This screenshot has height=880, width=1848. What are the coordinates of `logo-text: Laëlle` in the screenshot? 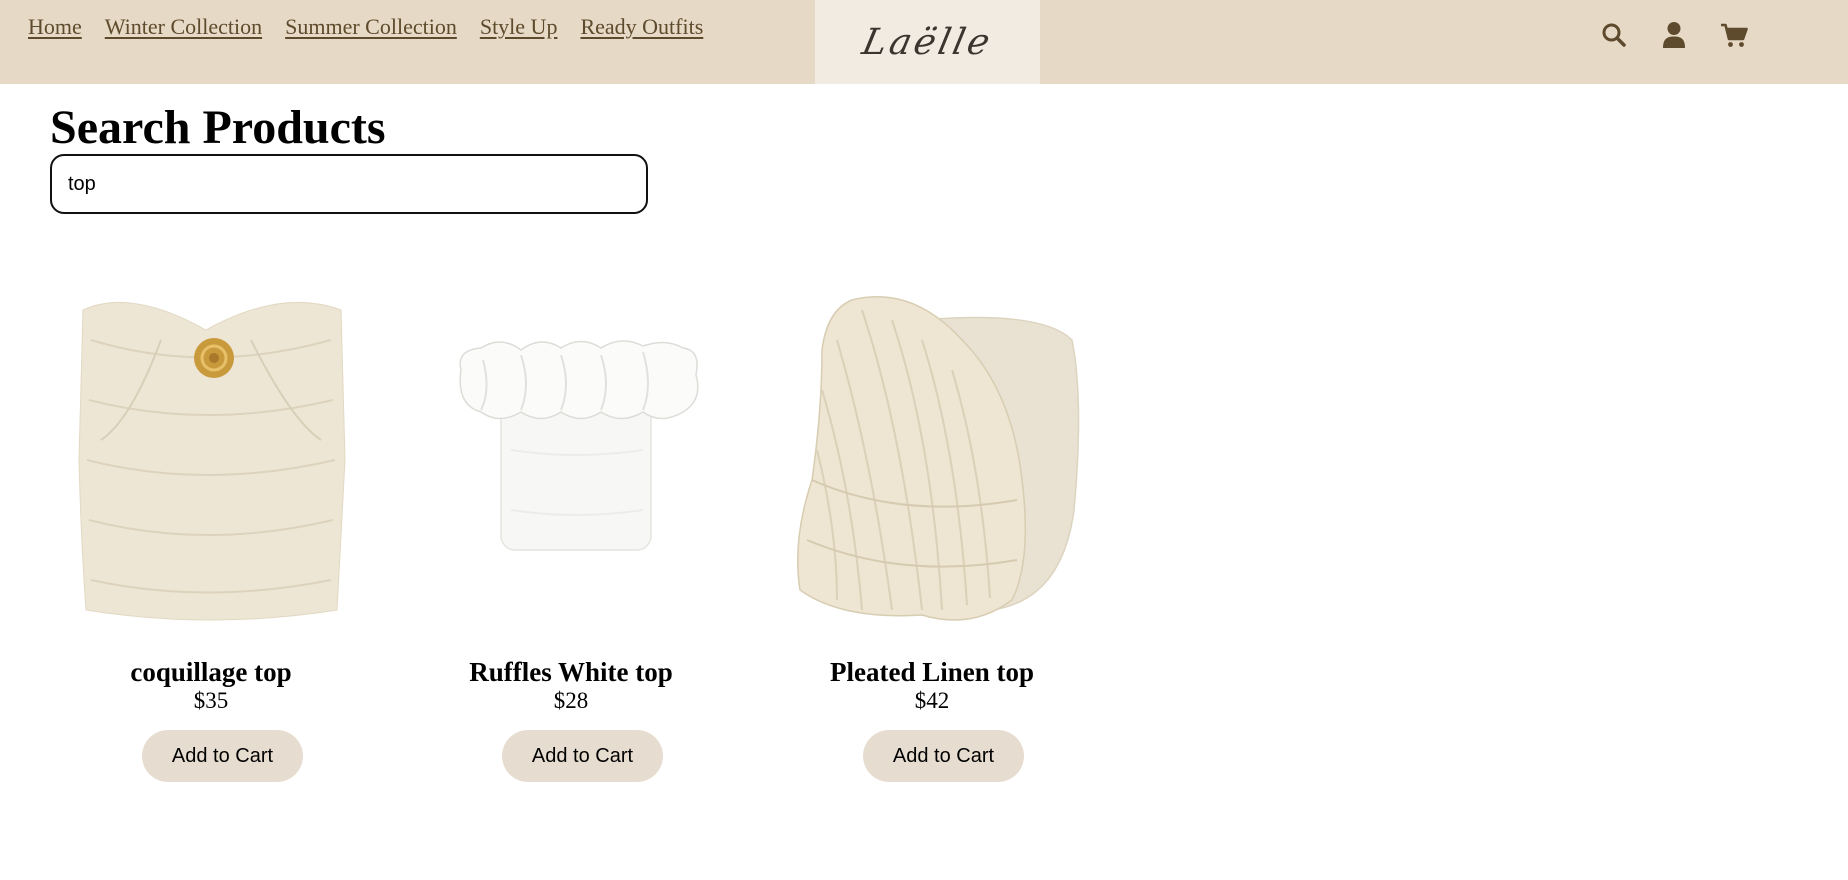 It's located at (927, 42).